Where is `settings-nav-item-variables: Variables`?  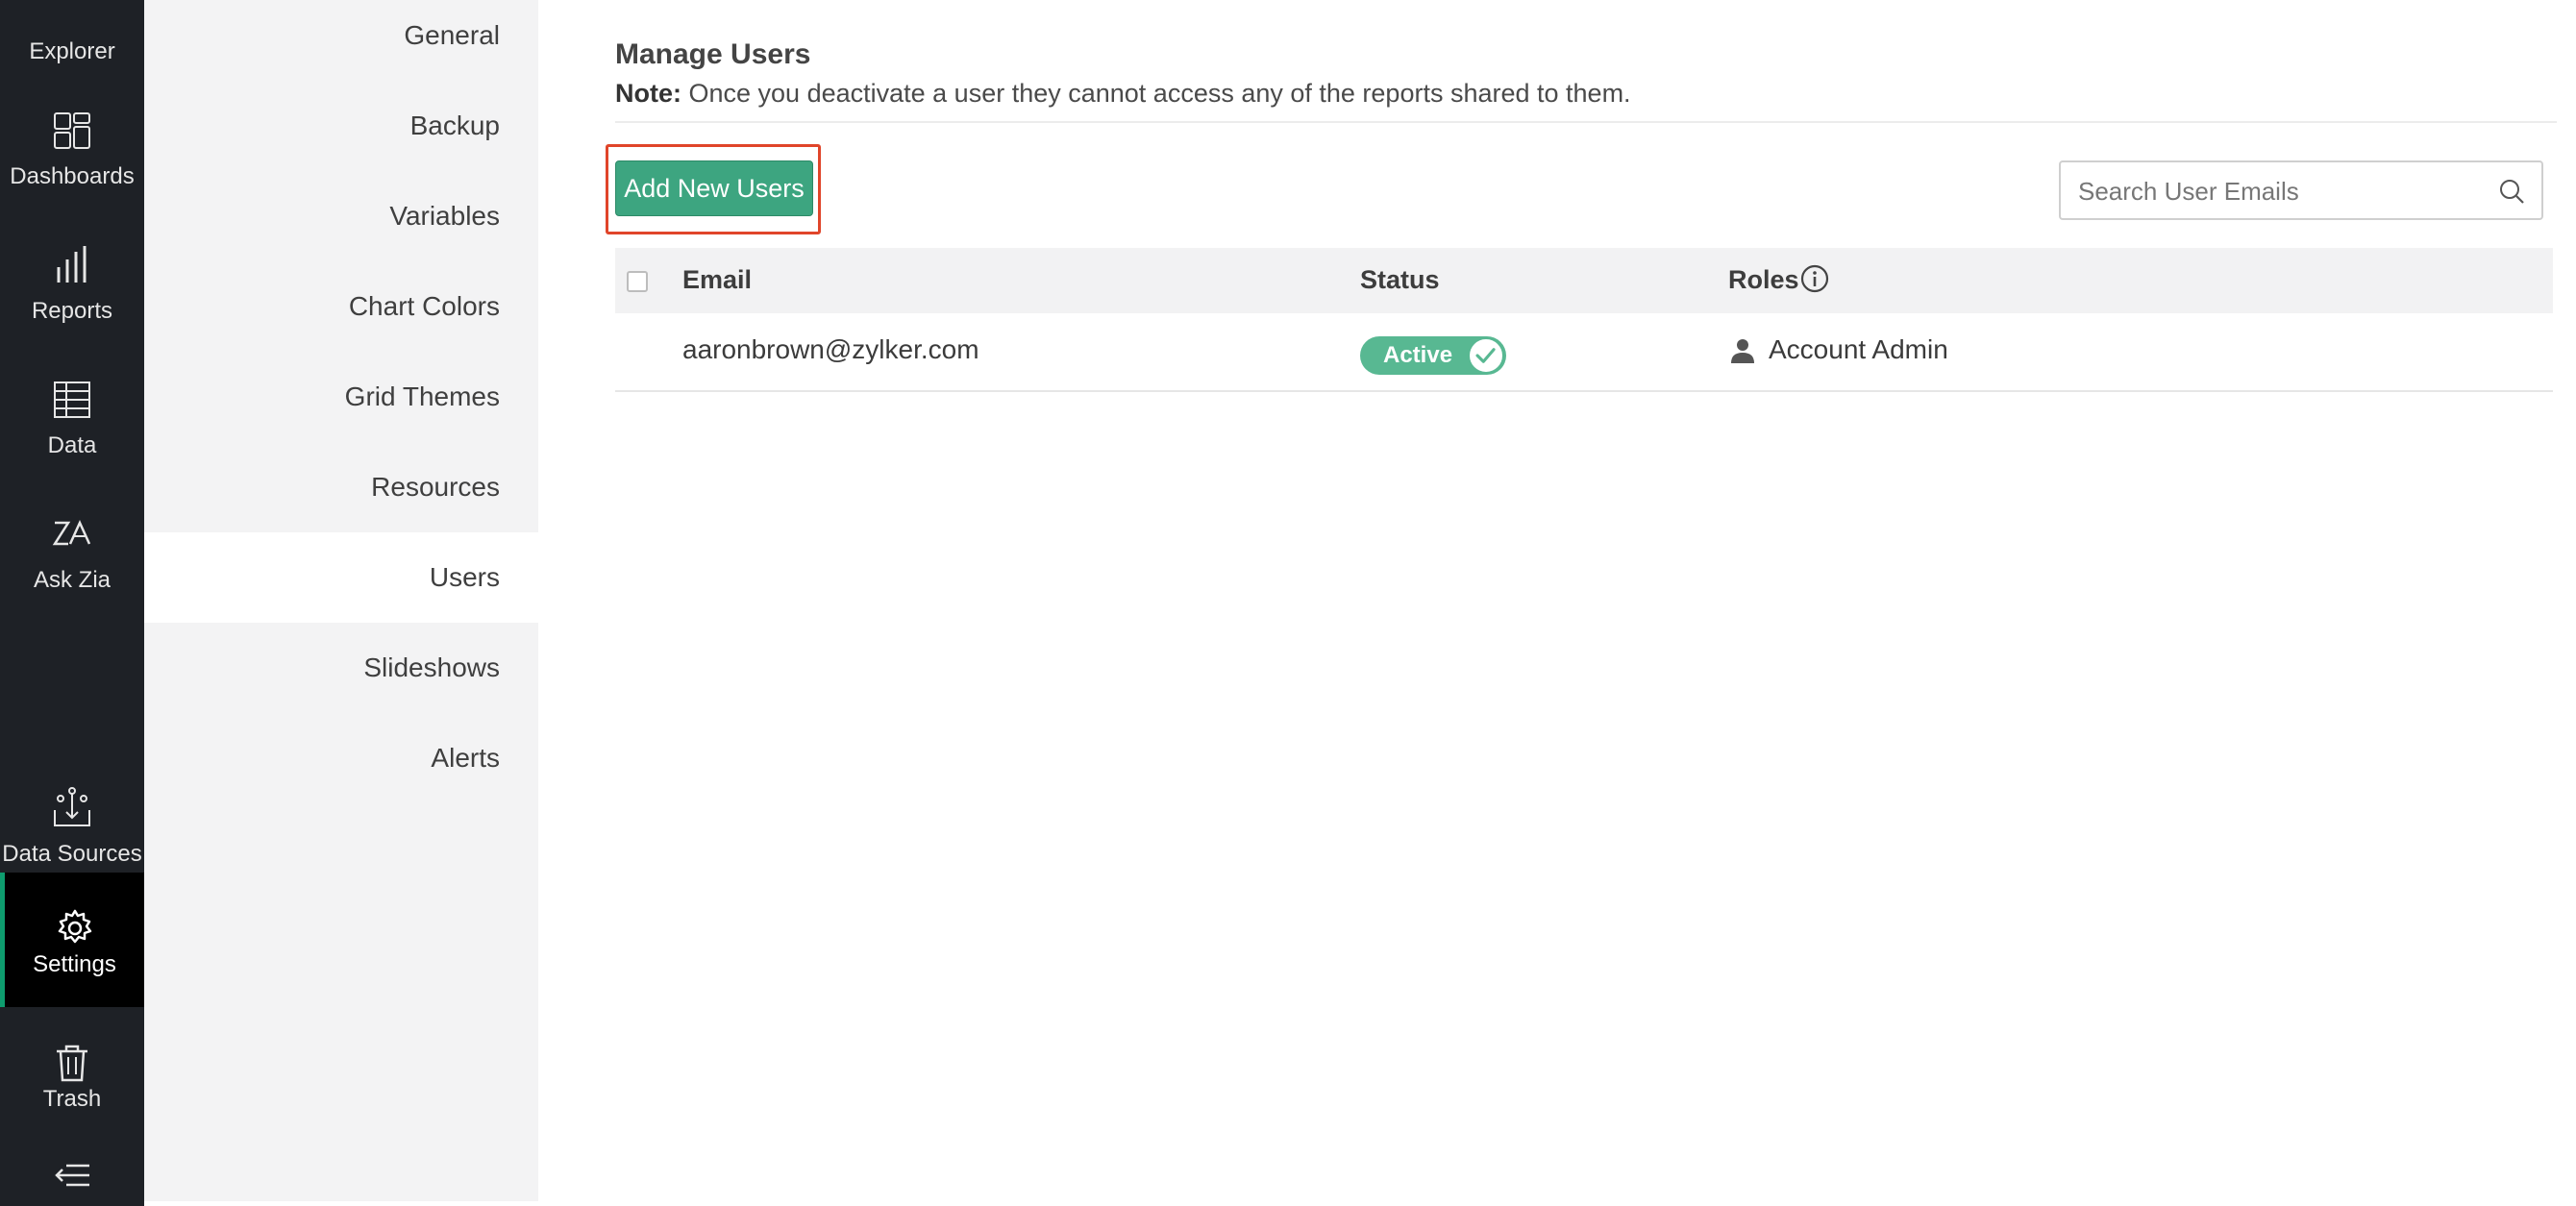
settings-nav-item-variables: Variables is located at coordinates (341, 216).